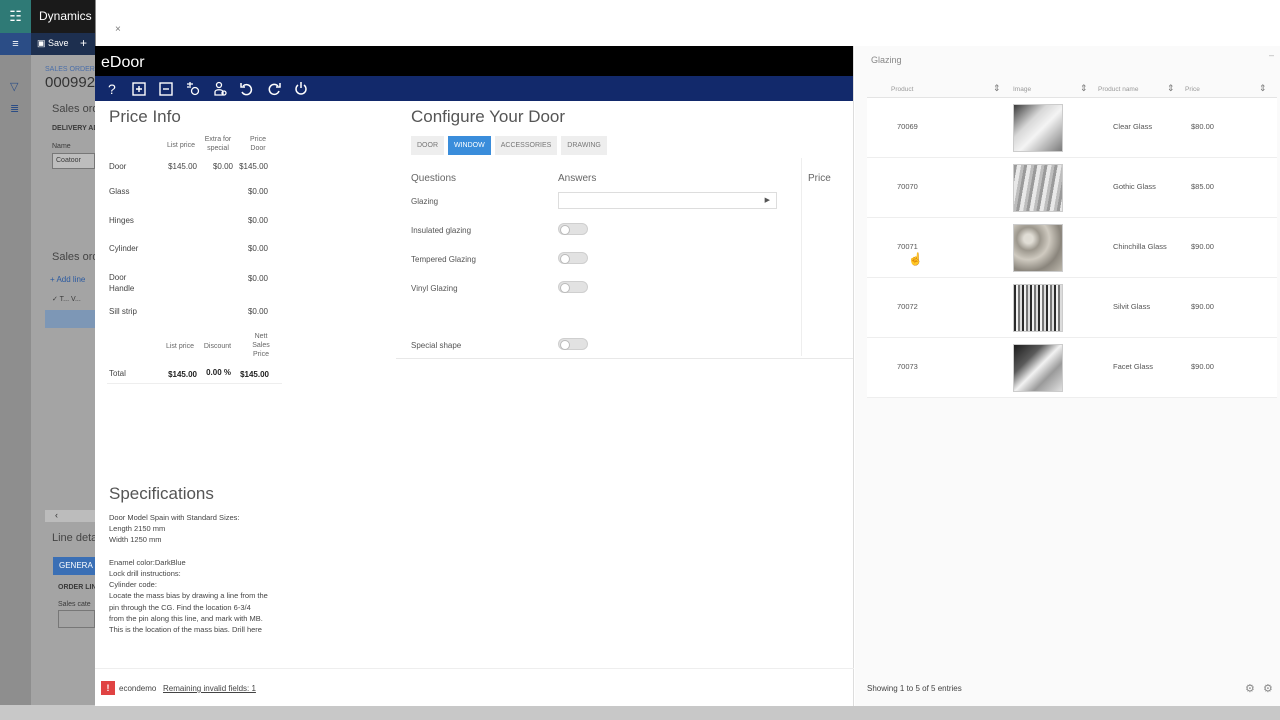 The width and height of the screenshot is (1280, 720). What do you see at coordinates (914, 688) in the screenshot?
I see `entries-count: Showing 1 to 5 of 5 entries` at bounding box center [914, 688].